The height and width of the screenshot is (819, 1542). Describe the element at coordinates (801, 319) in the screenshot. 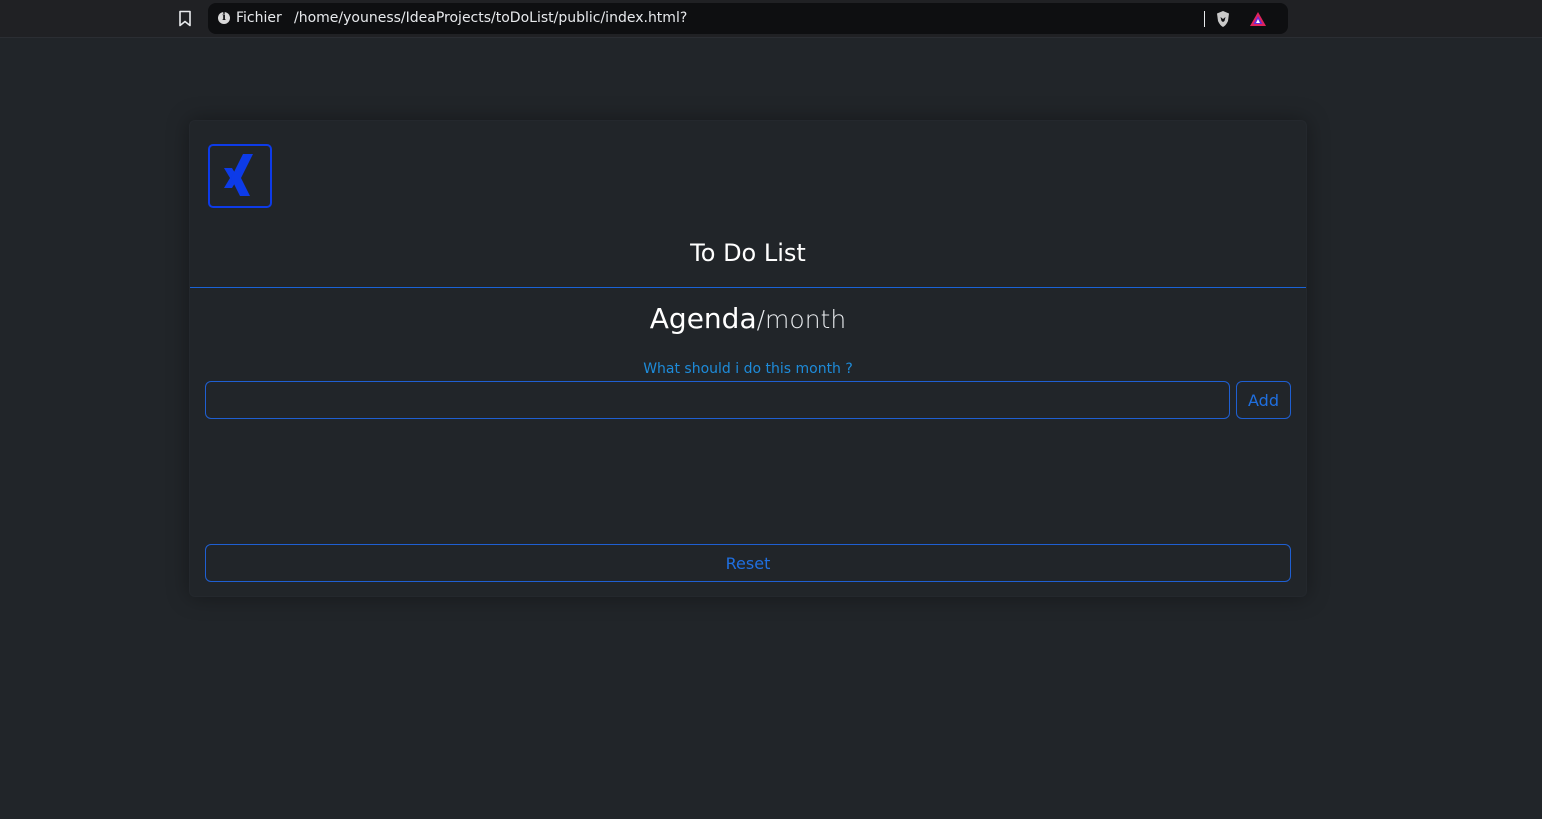

I see `agenda-title-sub: /month` at that location.